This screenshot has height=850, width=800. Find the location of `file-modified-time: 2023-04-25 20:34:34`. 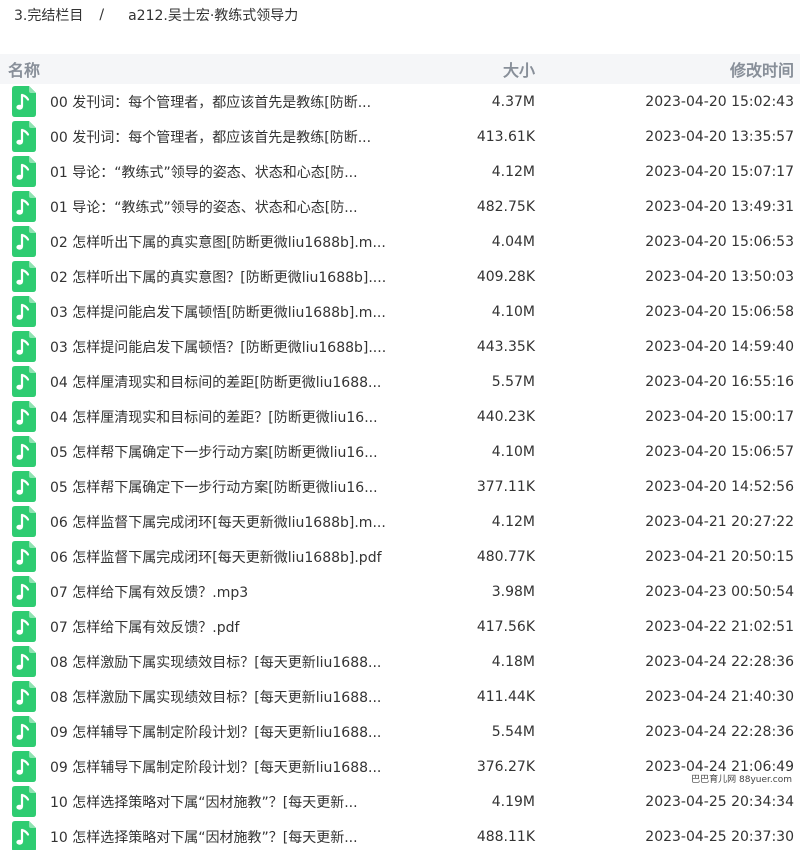

file-modified-time: 2023-04-25 20:34:34 is located at coordinates (719, 801).